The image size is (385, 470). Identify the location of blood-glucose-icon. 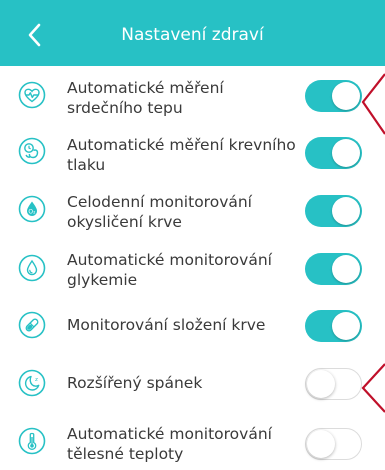
(32, 268).